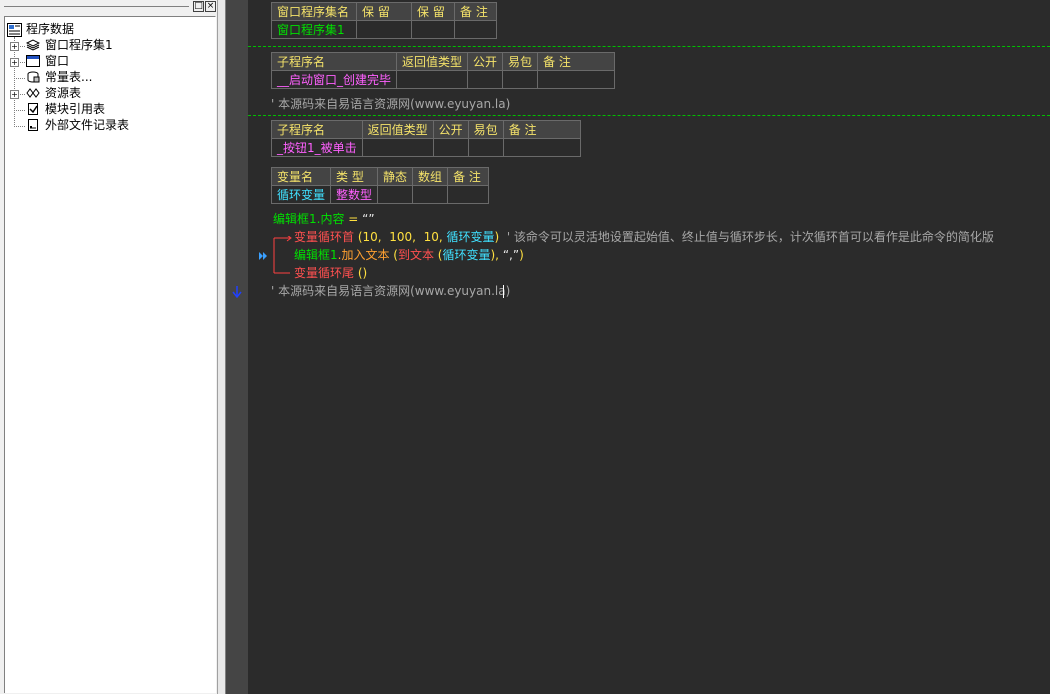 The image size is (1050, 694). I want to click on tree-item-assembly: 窗口程序集1, so click(79, 45).